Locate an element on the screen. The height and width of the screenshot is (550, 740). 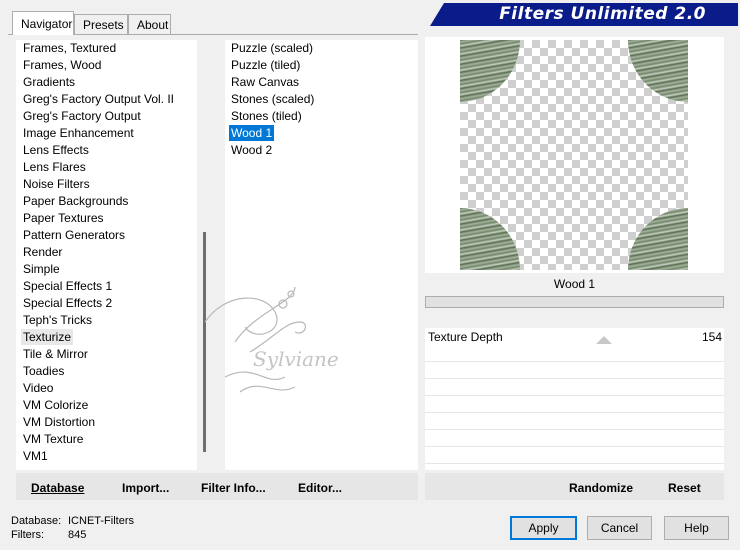
list-item: Texturize is located at coordinates (47, 337).